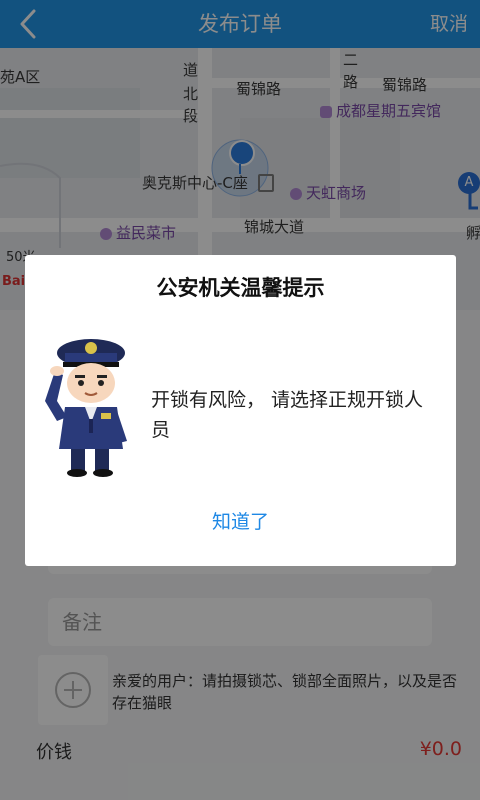 Image resolution: width=480 pixels, height=800 pixels. What do you see at coordinates (240, 520) in the screenshot?
I see `dialog-confirm-button: 知道了` at bounding box center [240, 520].